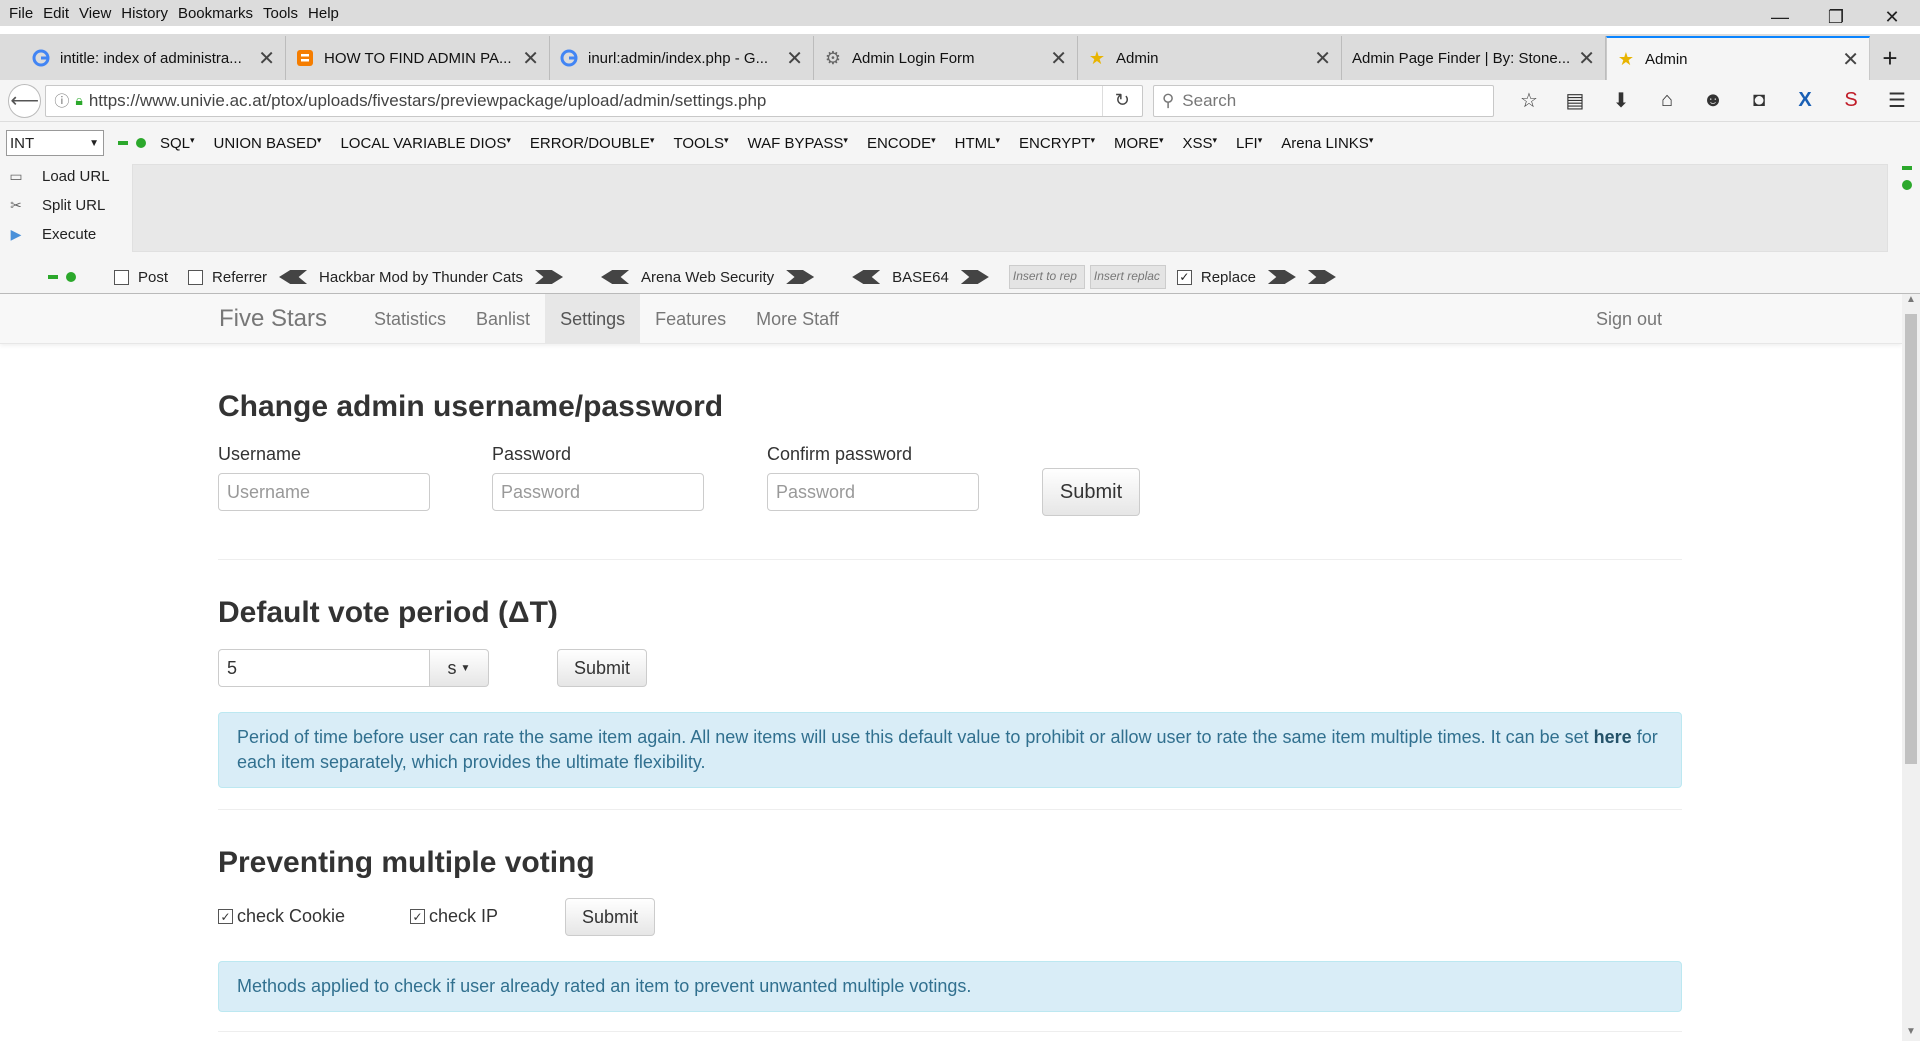 Image resolution: width=1920 pixels, height=1041 pixels. Describe the element at coordinates (177, 143) in the screenshot. I see `hb-menu-sql: SQL` at that location.